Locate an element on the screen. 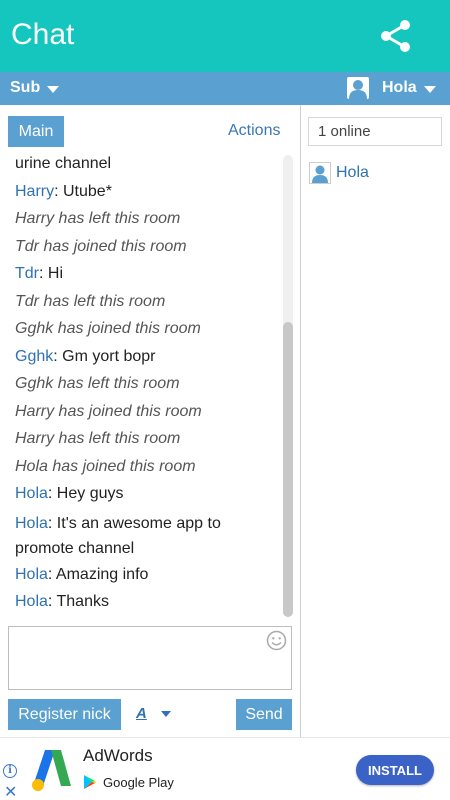 The height and width of the screenshot is (800, 450). tab-actions: Actions is located at coordinates (254, 131).